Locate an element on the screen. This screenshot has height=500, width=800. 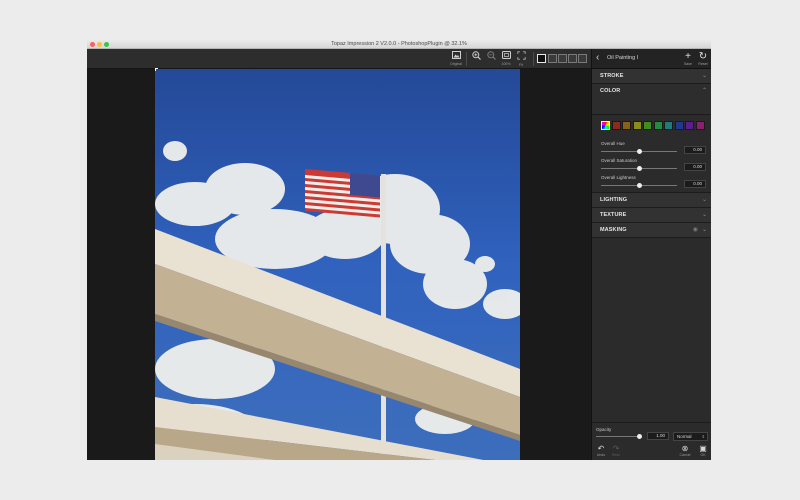
eye-icon: ◉ is located at coordinates (695, 229).